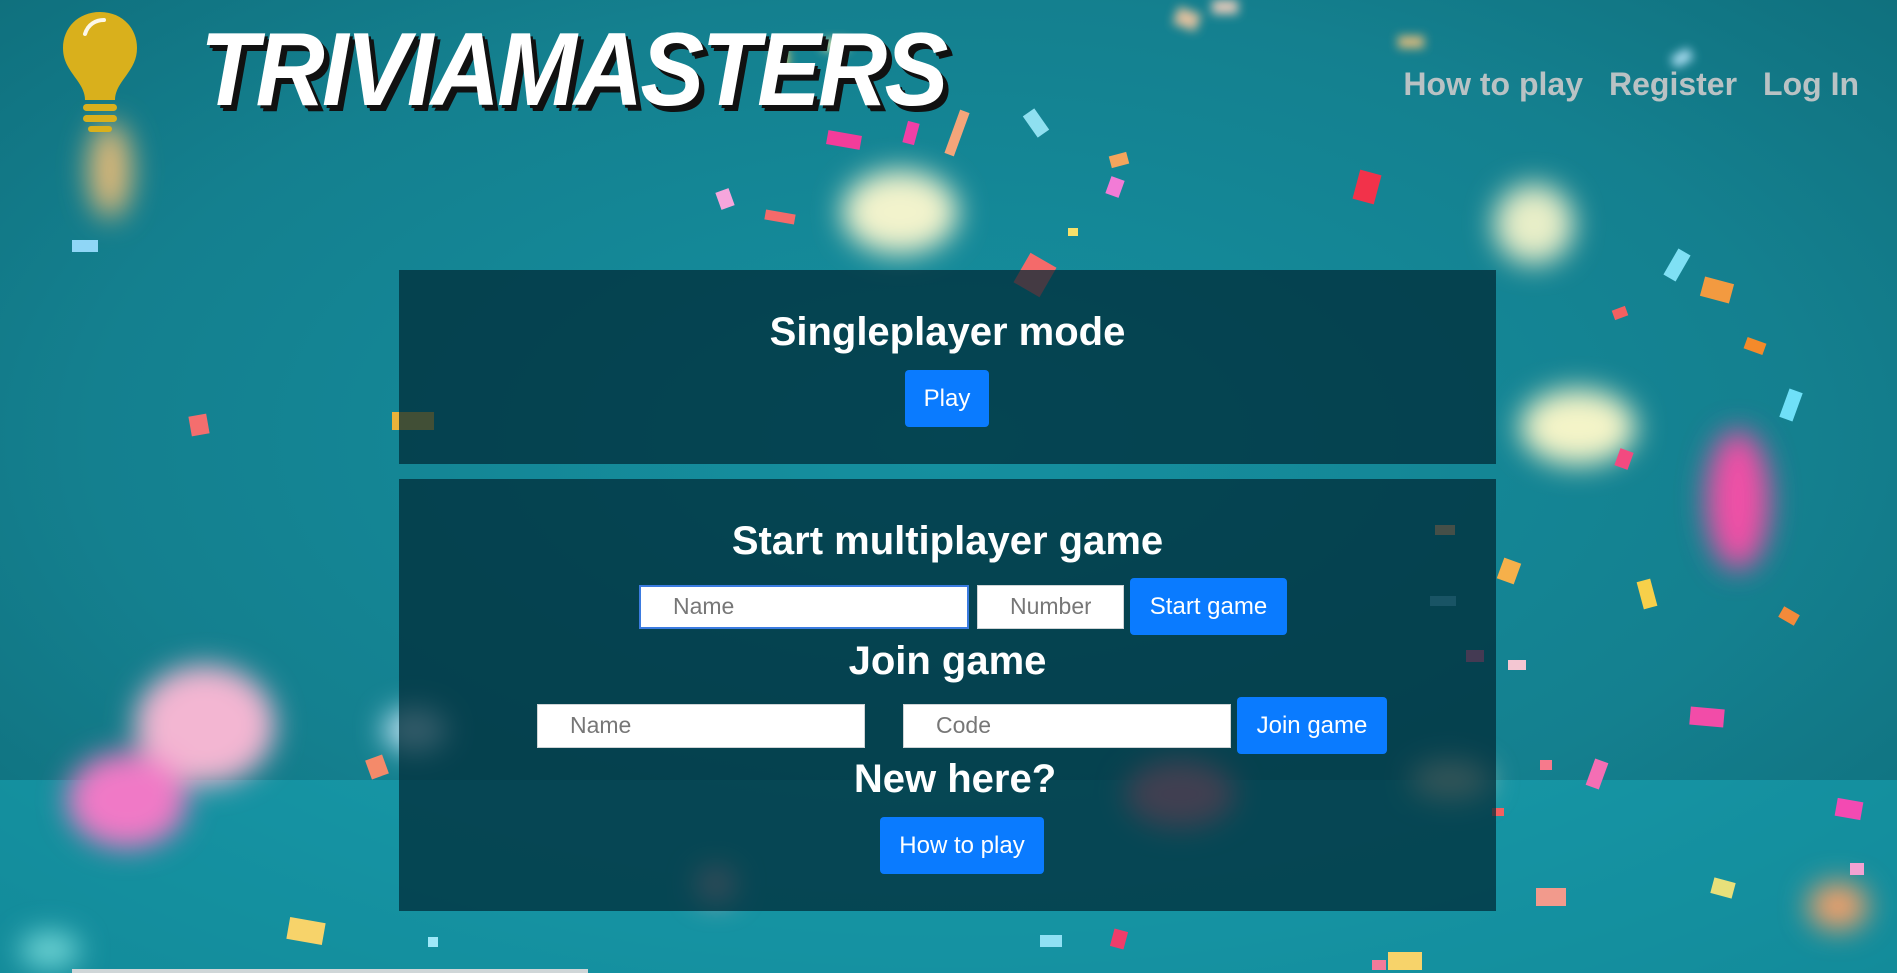 This screenshot has width=1897, height=973. What do you see at coordinates (962, 845) in the screenshot?
I see `how-to-play-button: How to play` at bounding box center [962, 845].